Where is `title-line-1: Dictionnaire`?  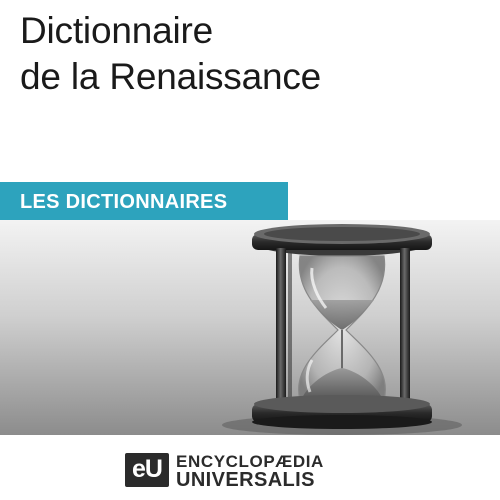
title-line-1: Dictionnaire is located at coordinates (116, 30).